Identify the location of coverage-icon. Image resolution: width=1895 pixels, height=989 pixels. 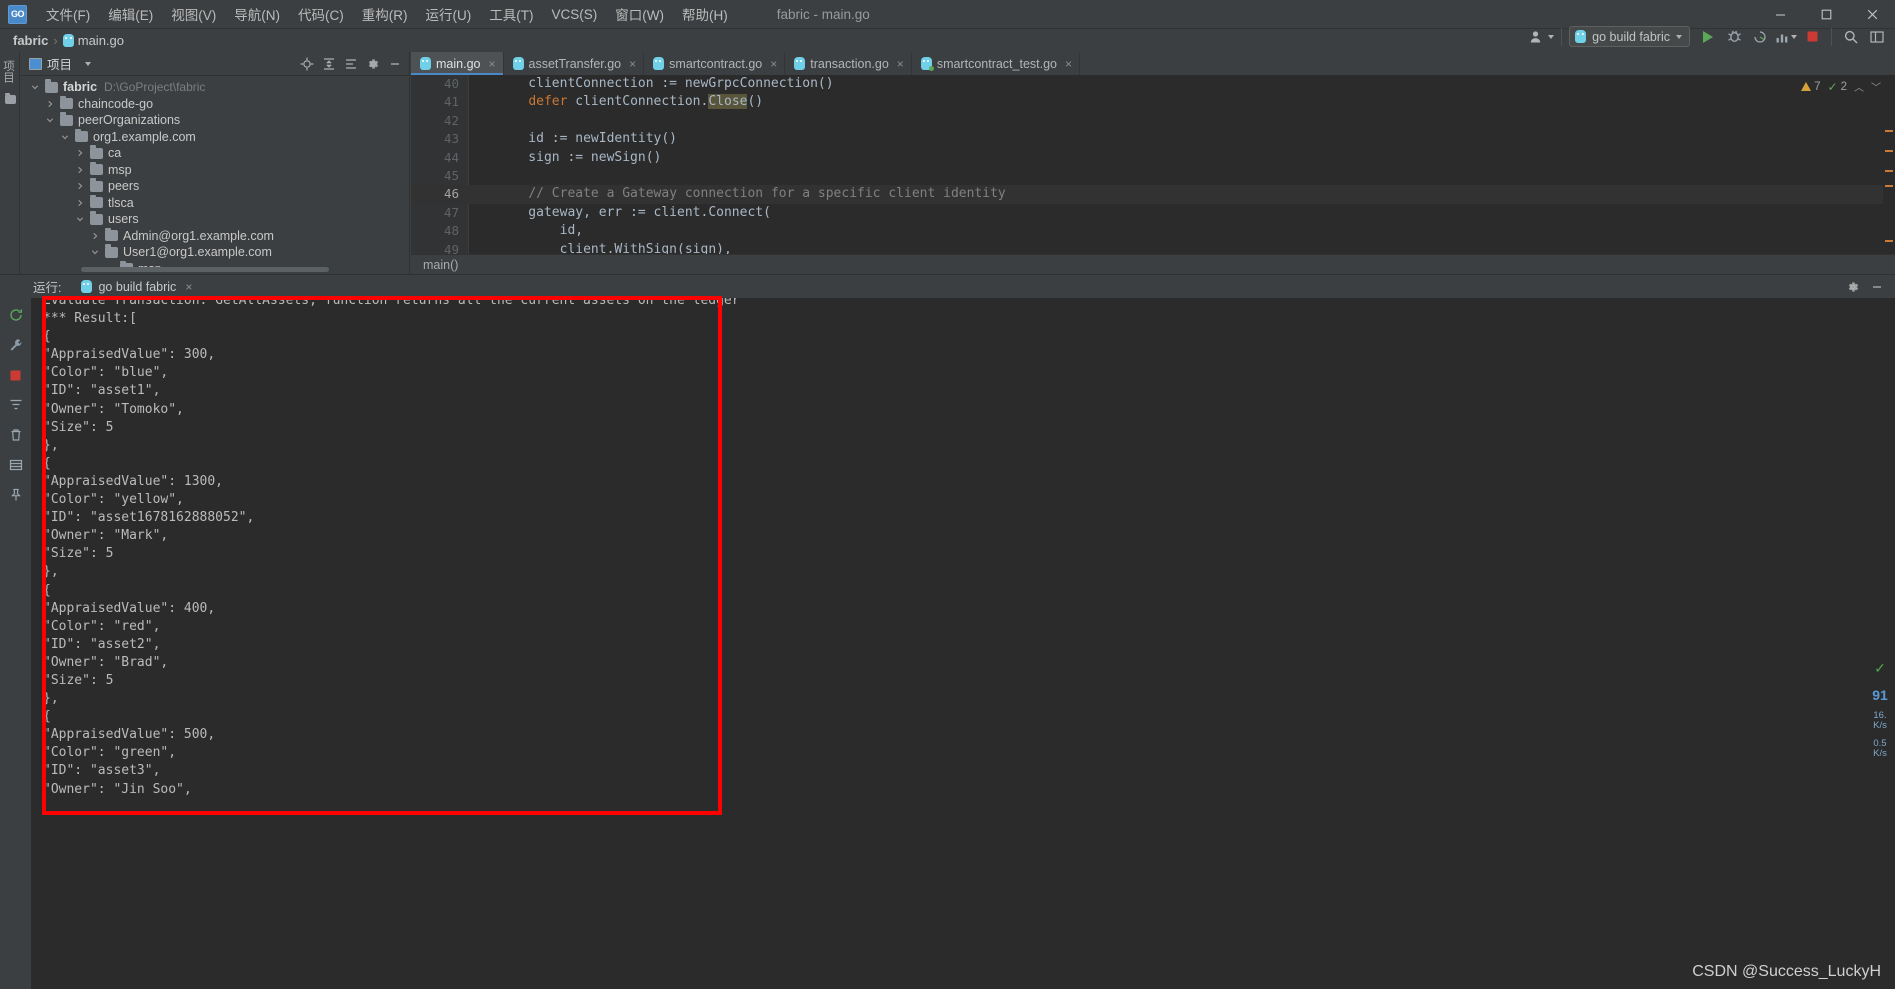
(1760, 37).